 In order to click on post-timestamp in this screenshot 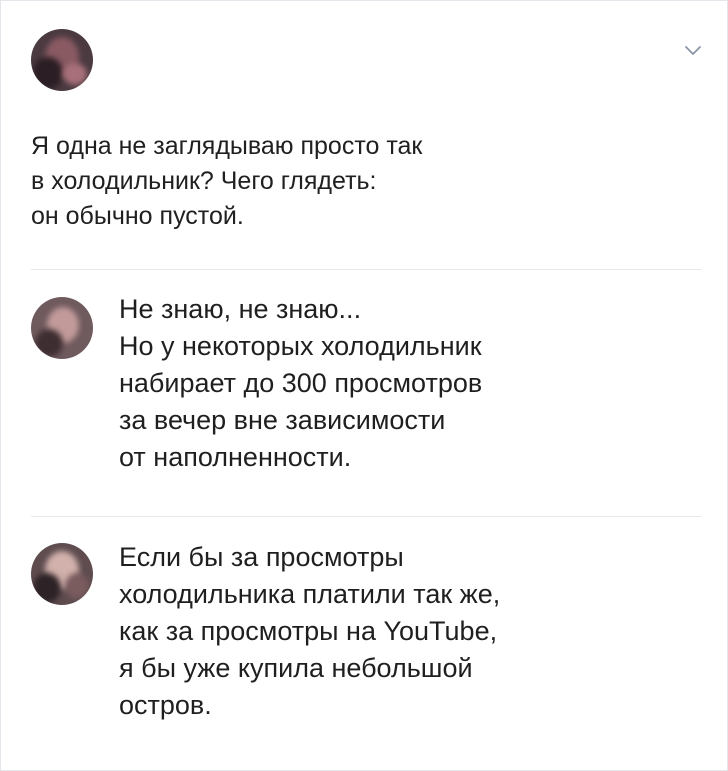, I will do `click(164, 69)`.